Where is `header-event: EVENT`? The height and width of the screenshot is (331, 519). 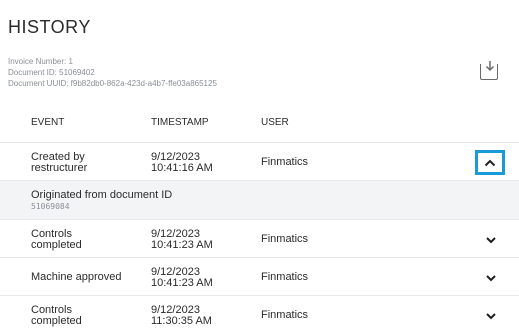
header-event: EVENT is located at coordinates (48, 122).